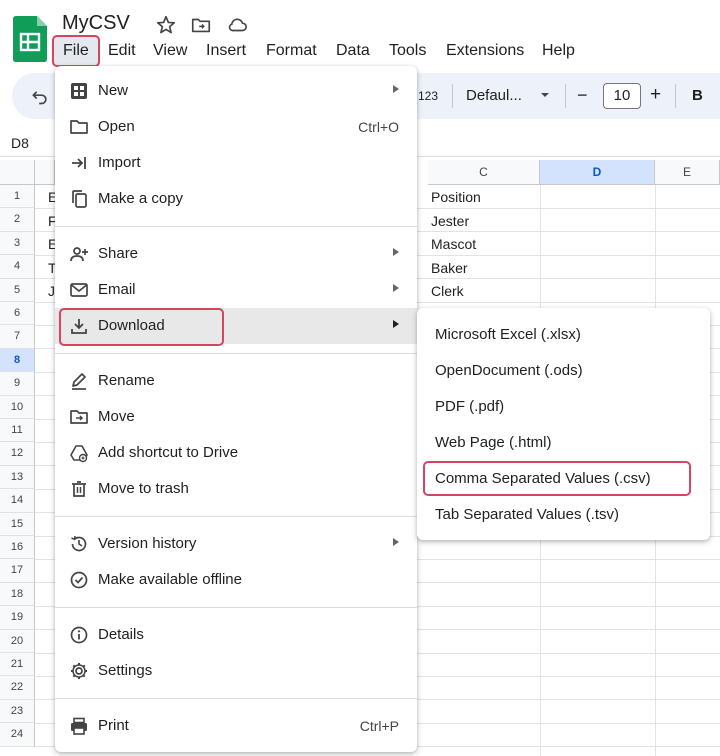  Describe the element at coordinates (226, 51) in the screenshot. I see `menu-insert: Insert` at that location.